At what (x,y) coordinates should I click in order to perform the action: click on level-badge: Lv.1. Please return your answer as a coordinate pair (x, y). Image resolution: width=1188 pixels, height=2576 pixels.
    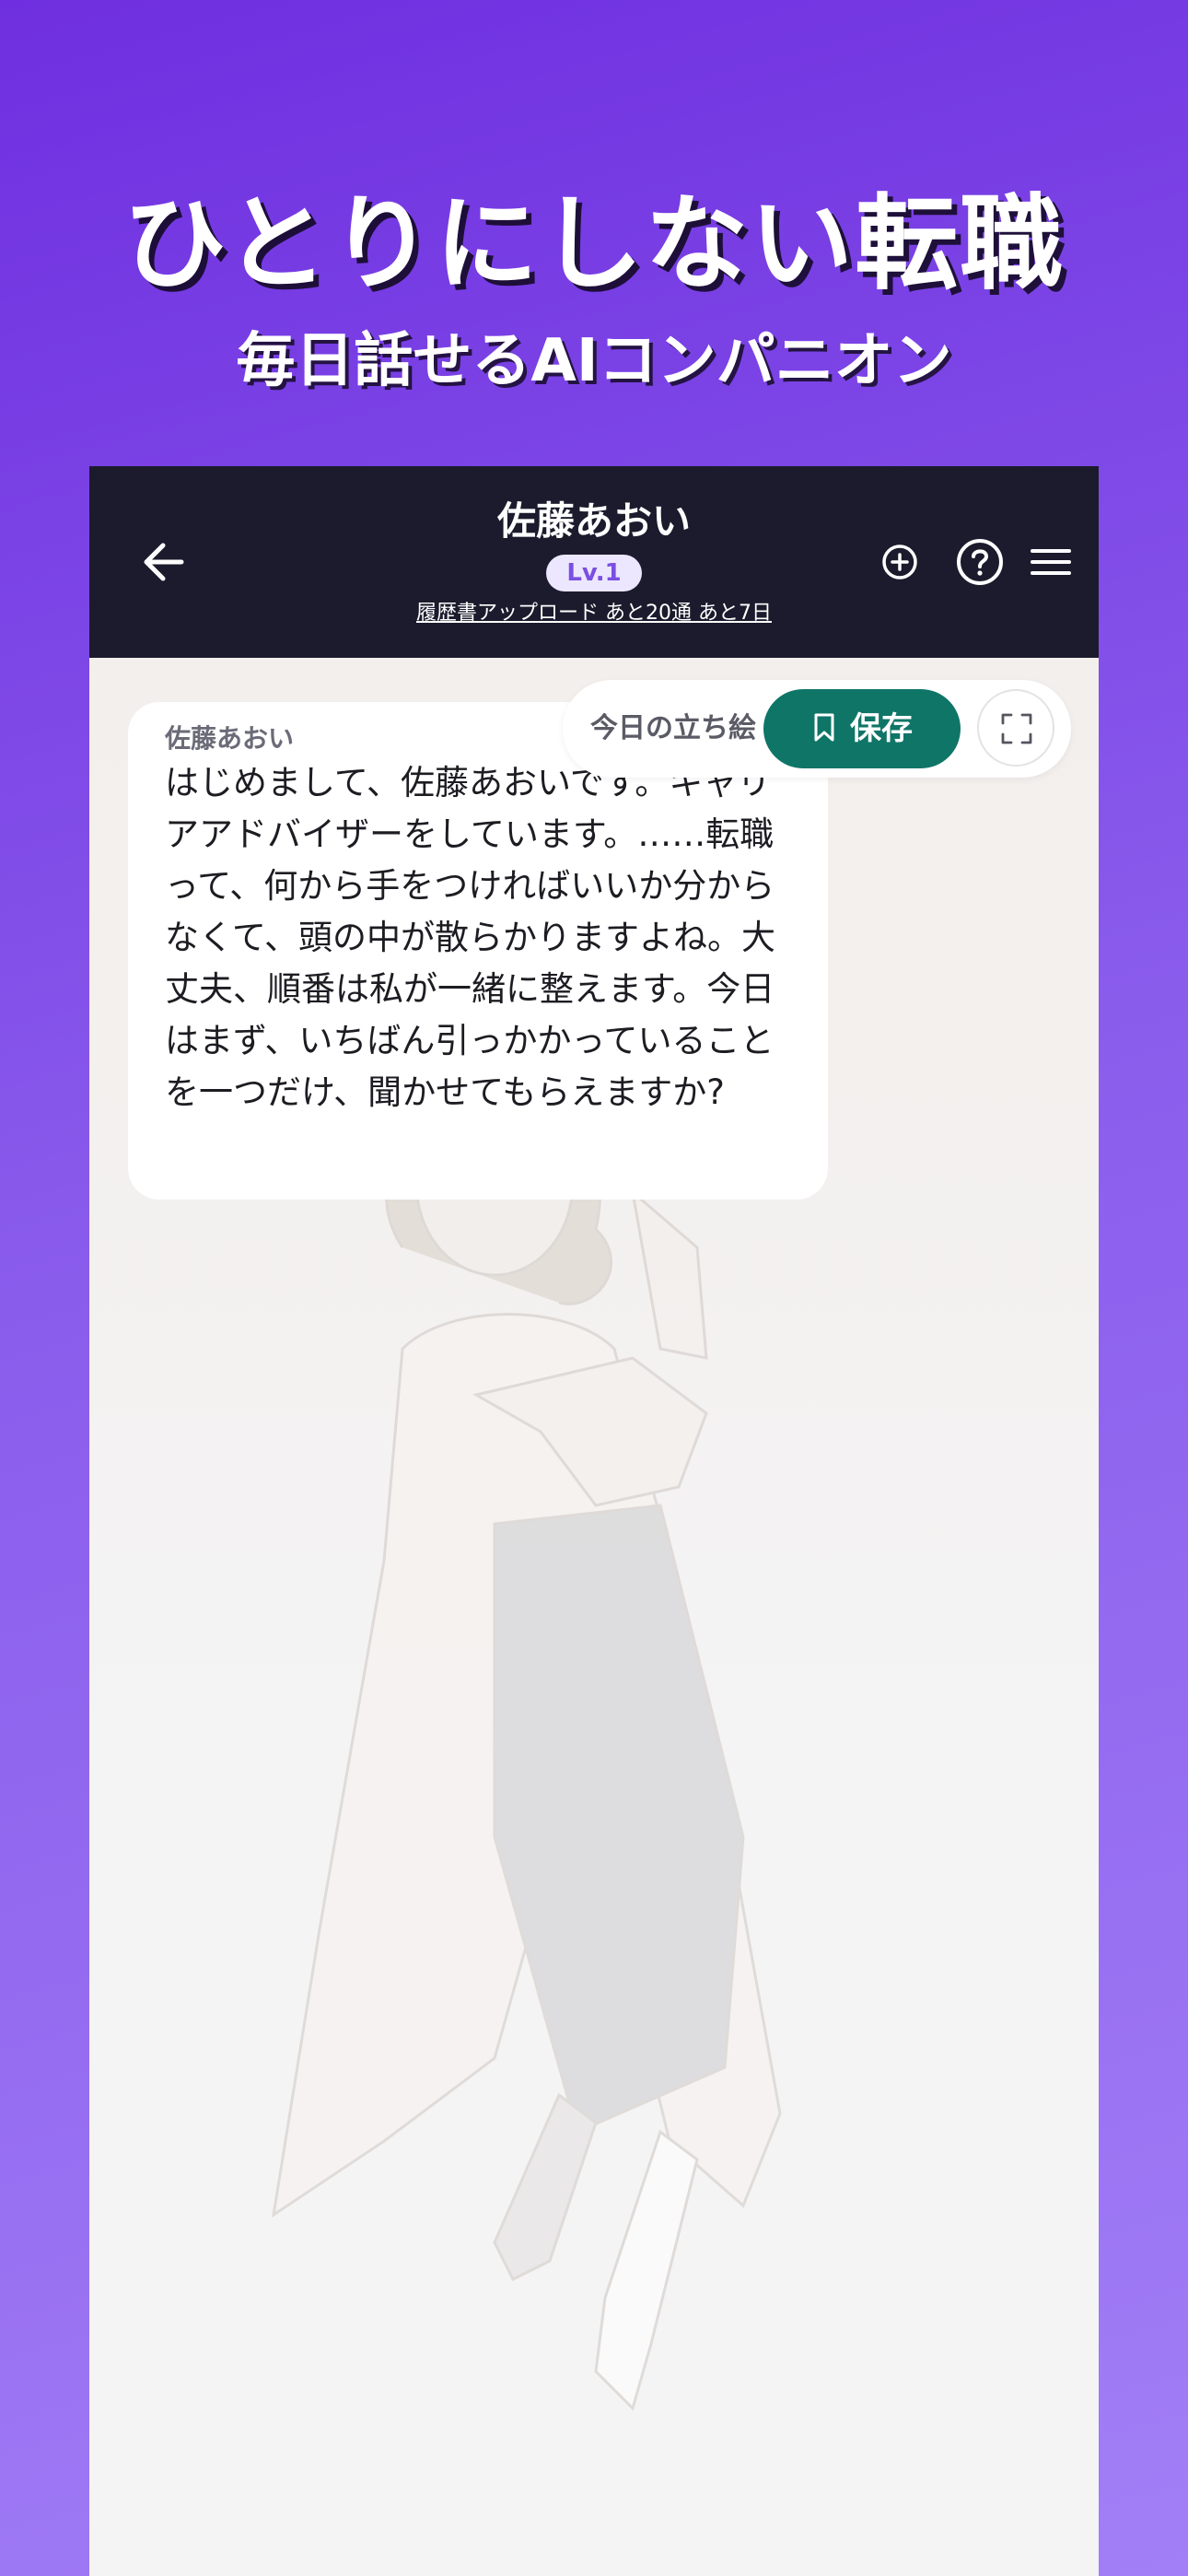
    Looking at the image, I should click on (594, 573).